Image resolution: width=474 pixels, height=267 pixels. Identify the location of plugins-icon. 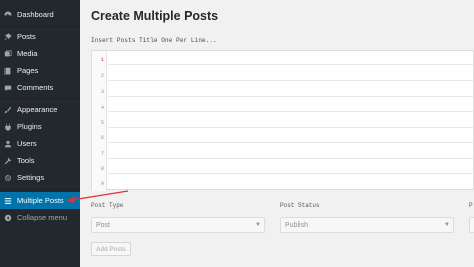
(8, 127).